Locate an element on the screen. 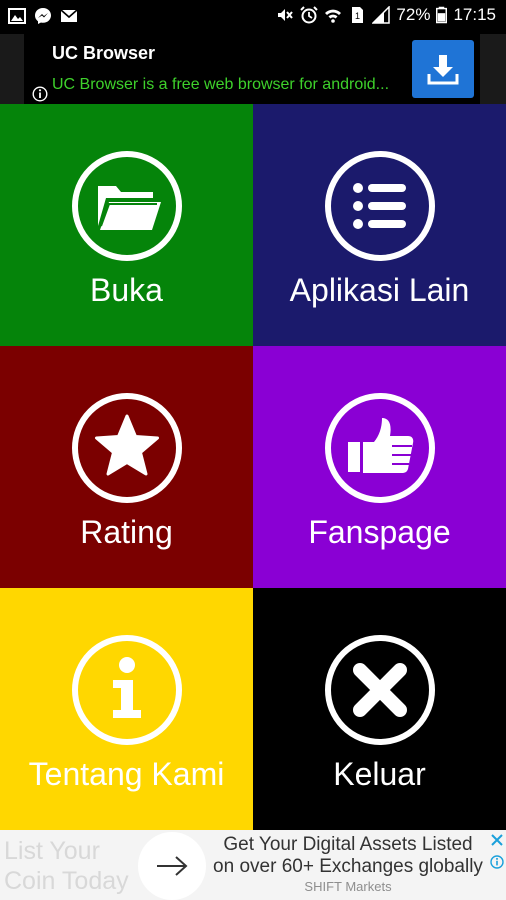  ad-brand: SHIFT Markets is located at coordinates (348, 886).